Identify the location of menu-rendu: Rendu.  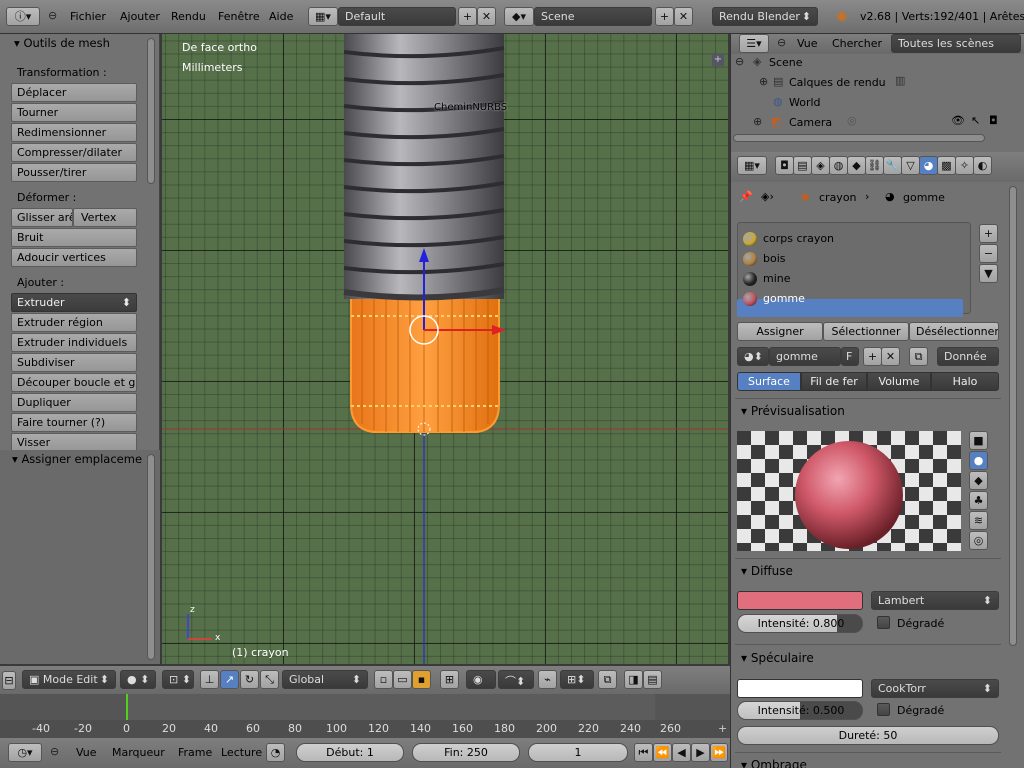
(188, 16).